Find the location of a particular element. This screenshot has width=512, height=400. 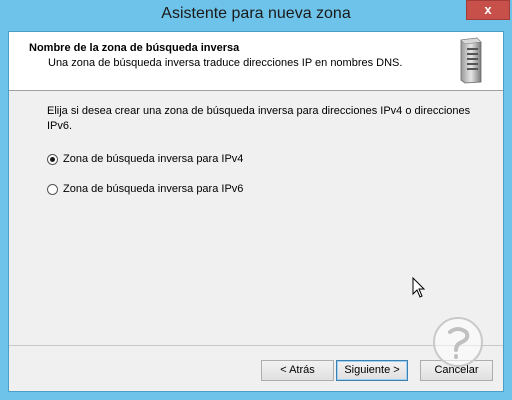

radio-ipv6-label: Zona de búsqueda inversa para IPv6 is located at coordinates (153, 189).